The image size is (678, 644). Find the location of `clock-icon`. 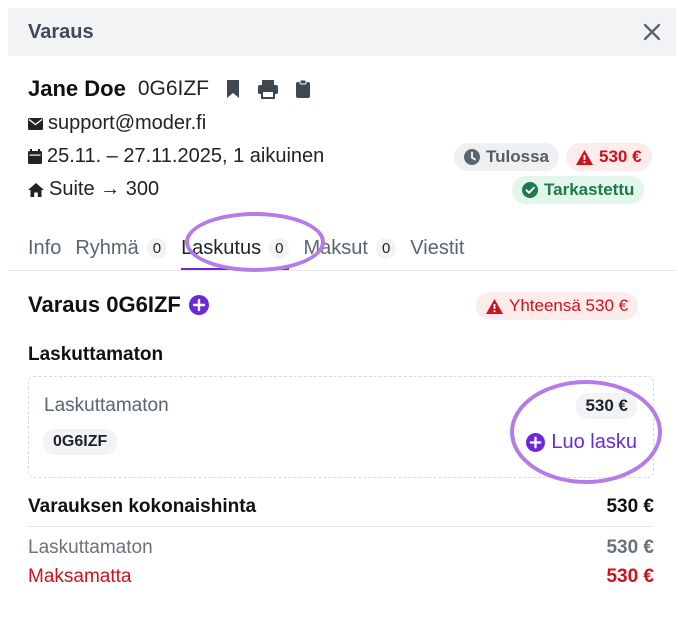

clock-icon is located at coordinates (472, 157).